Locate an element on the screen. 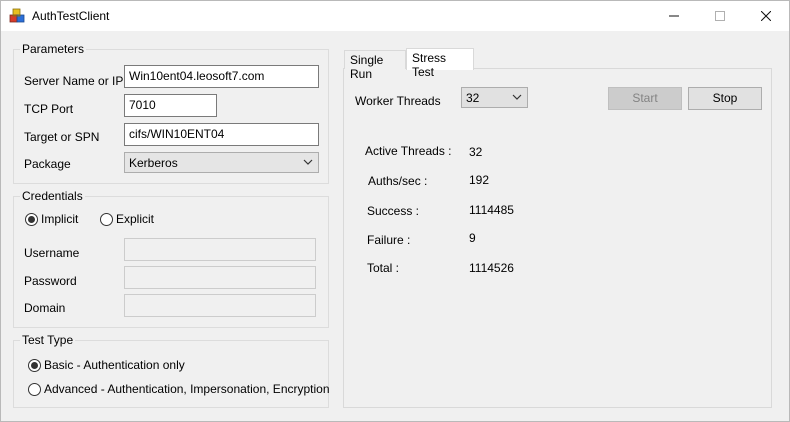 The image size is (790, 422). minimize-button is located at coordinates (674, 16).